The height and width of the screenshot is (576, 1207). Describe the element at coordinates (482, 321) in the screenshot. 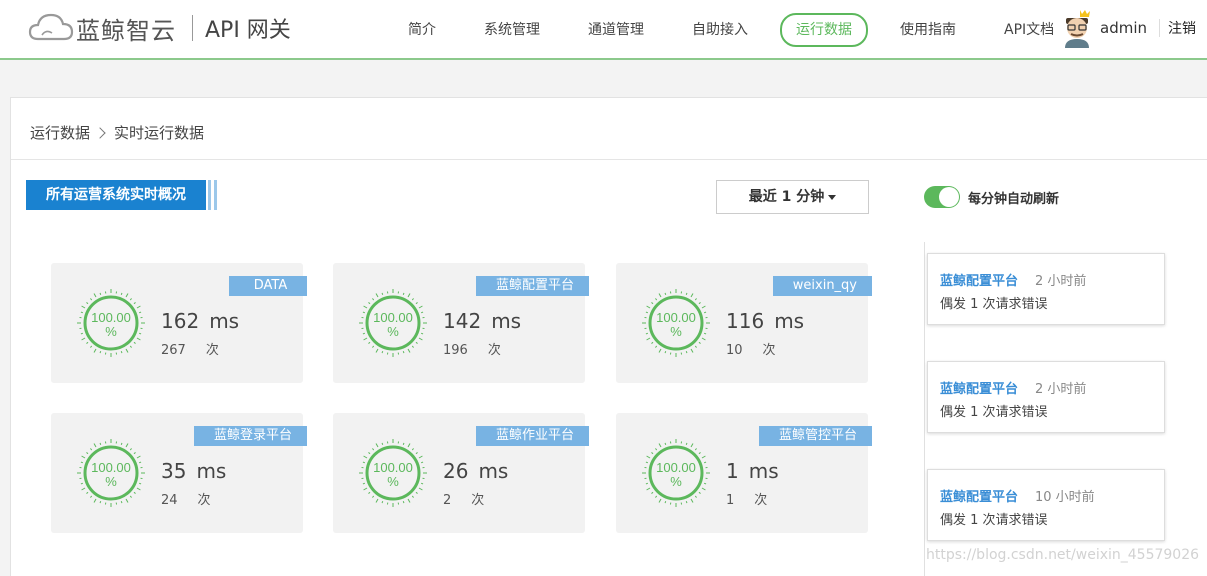

I see `avg-latency: 142ms` at that location.